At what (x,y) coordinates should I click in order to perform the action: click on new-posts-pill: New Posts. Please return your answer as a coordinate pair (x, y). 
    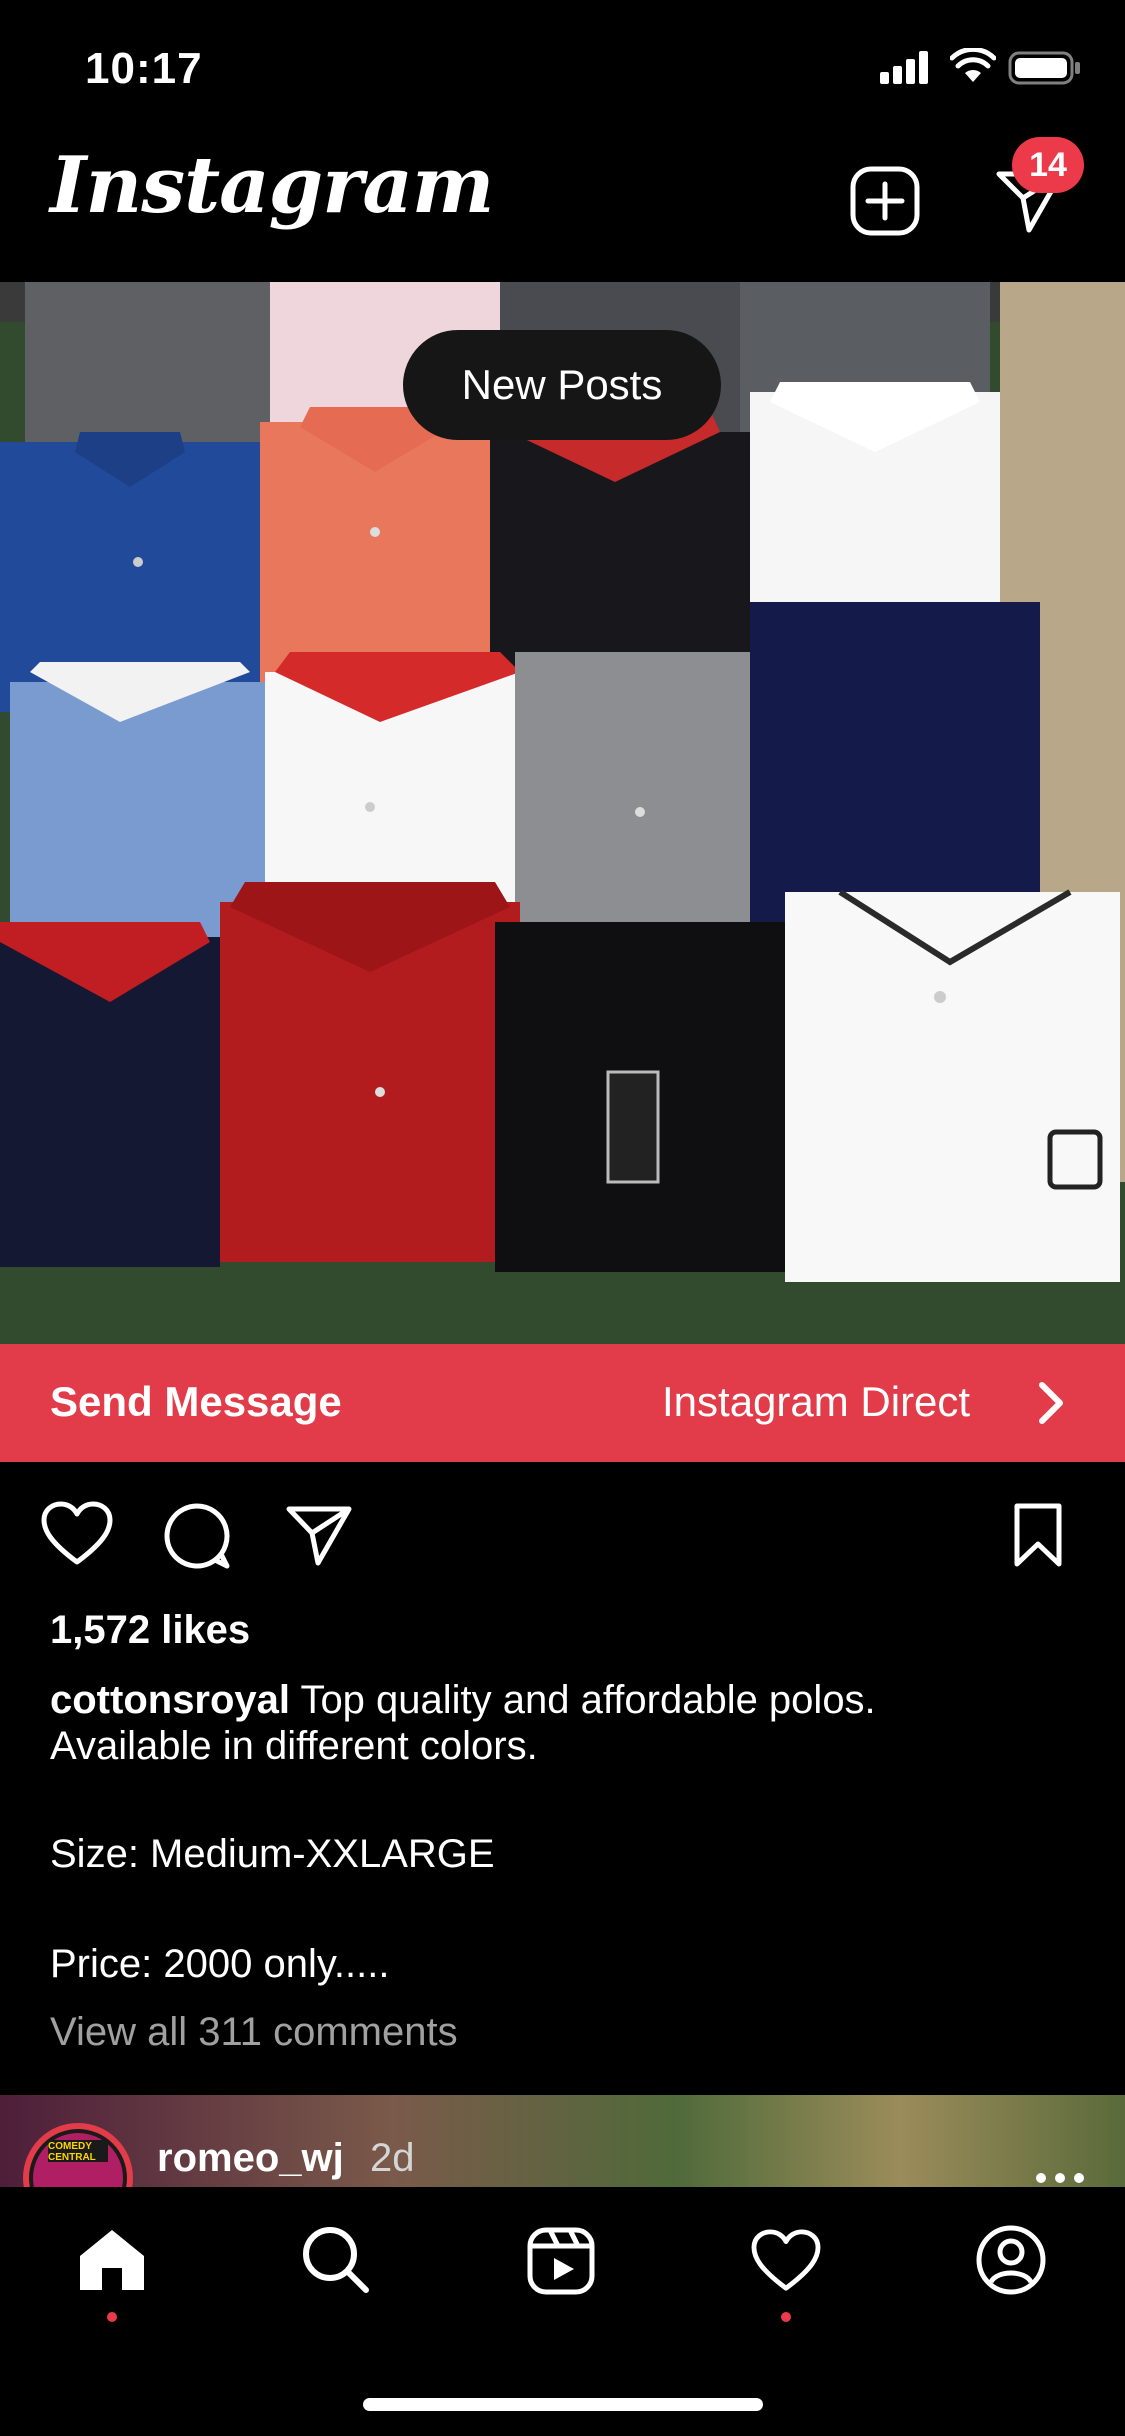
    Looking at the image, I should click on (562, 385).